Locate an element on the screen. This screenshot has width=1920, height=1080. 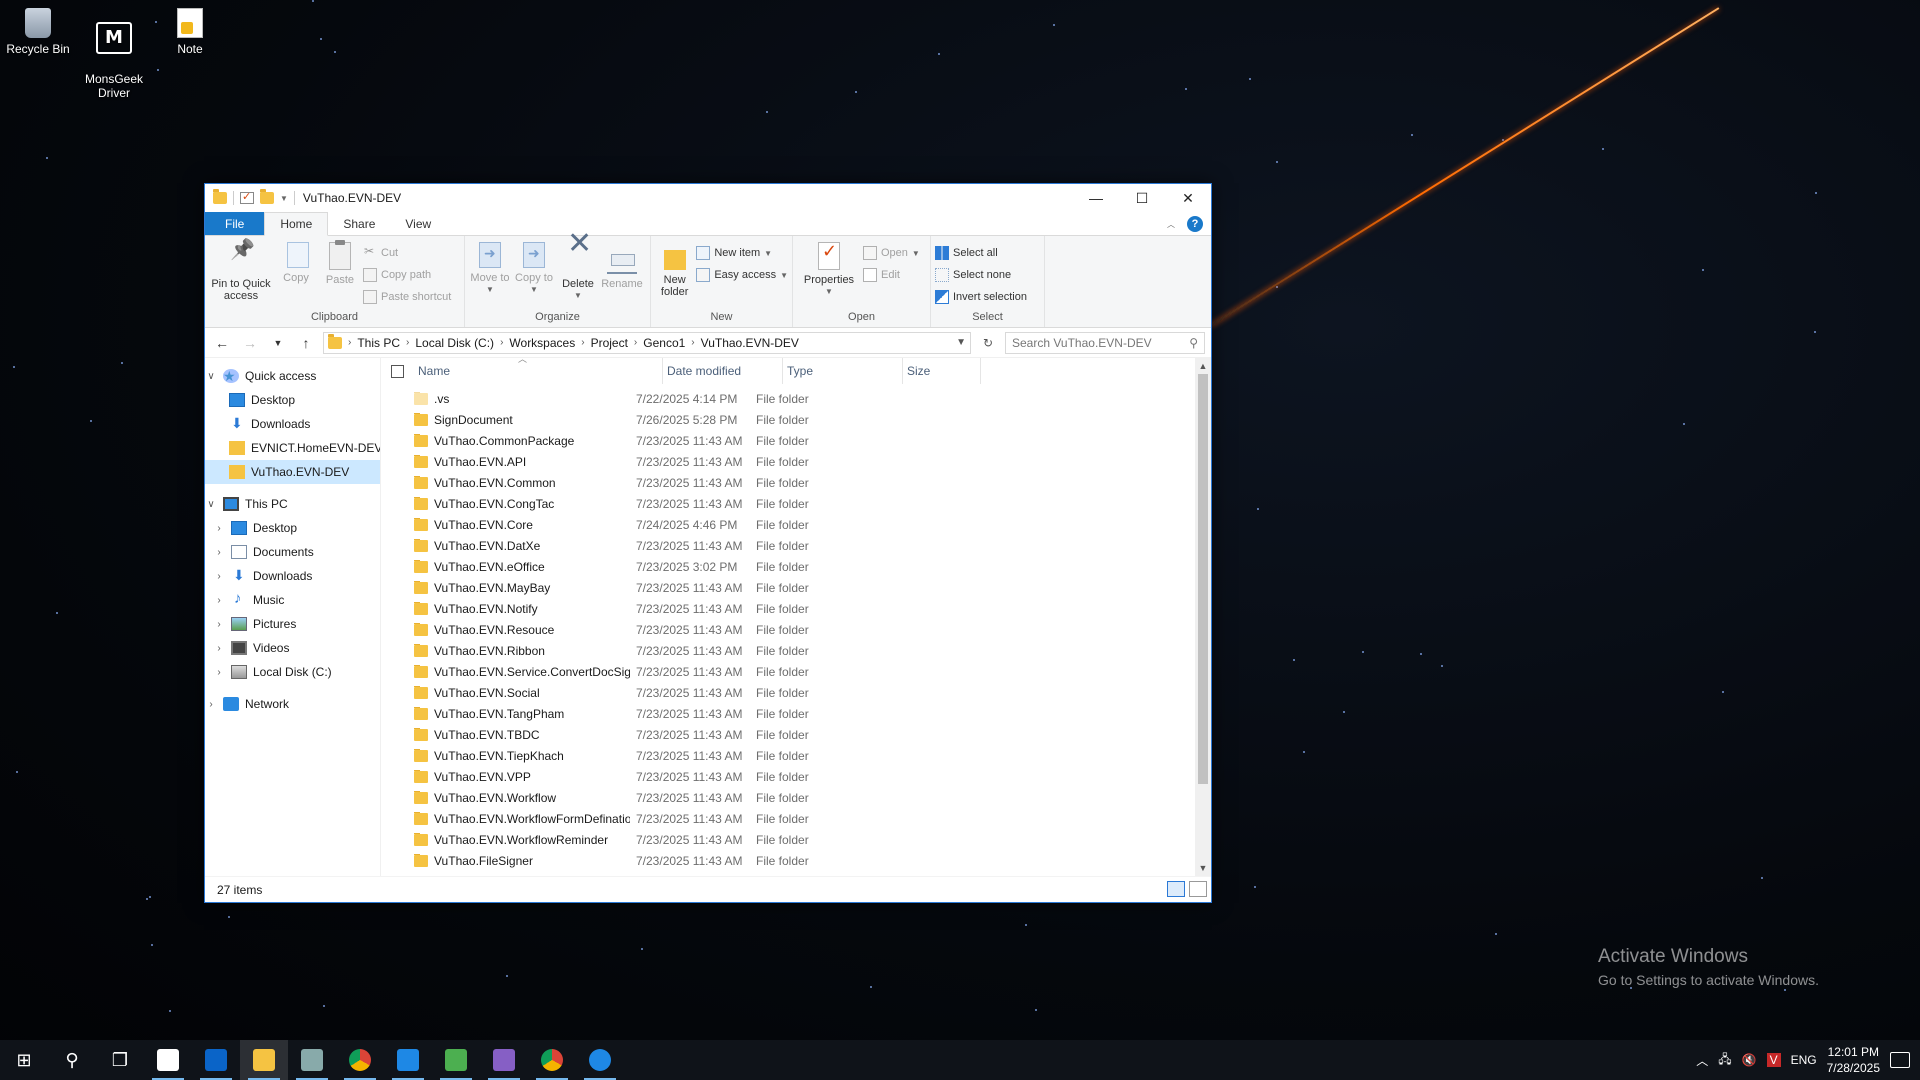
maximize-button: ☐ is located at coordinates (1142, 198).